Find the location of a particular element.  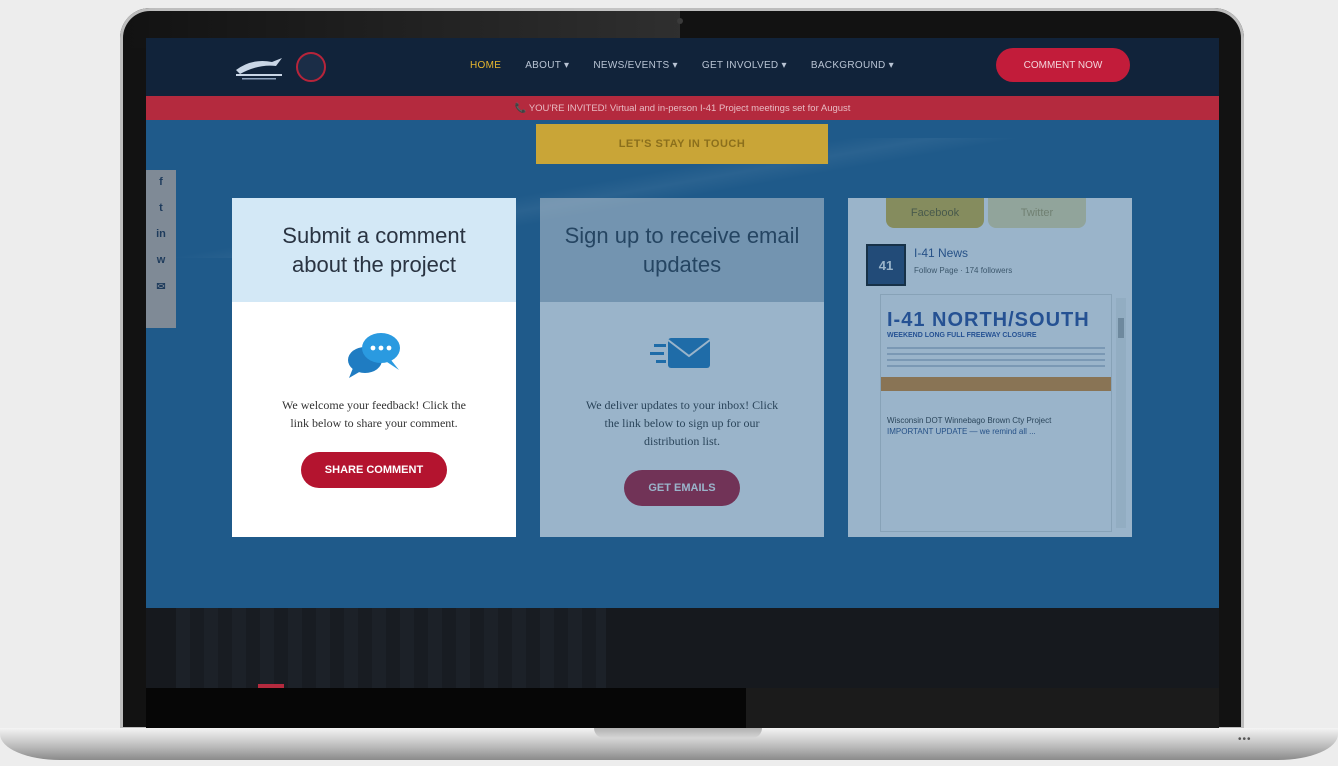

get-emails-button: GET EMAILS is located at coordinates (682, 488).